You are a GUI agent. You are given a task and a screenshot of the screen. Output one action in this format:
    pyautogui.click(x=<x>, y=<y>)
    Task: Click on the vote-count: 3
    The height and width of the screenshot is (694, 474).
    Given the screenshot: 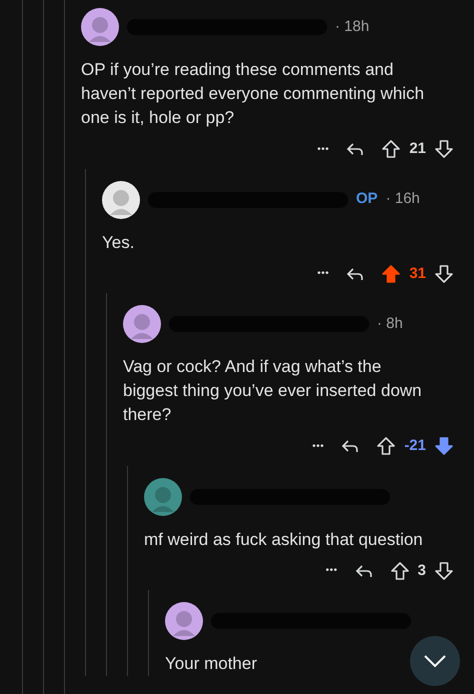 What is the action you would take?
    pyautogui.click(x=422, y=570)
    